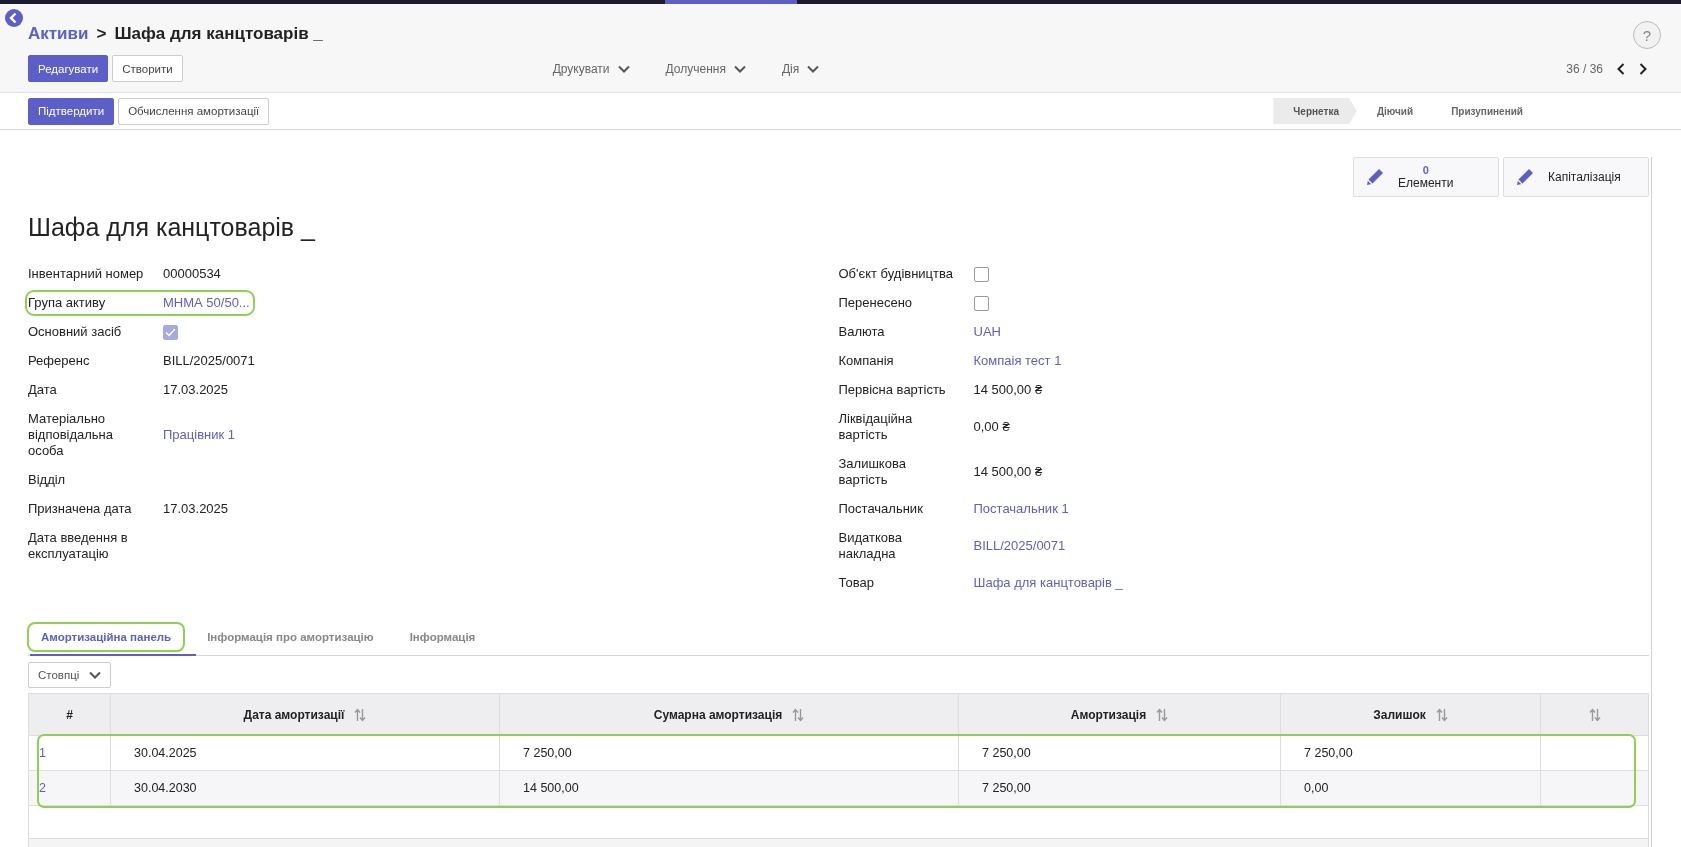 This screenshot has height=847, width=1681. I want to click on field-value: 00000534, so click(192, 274).